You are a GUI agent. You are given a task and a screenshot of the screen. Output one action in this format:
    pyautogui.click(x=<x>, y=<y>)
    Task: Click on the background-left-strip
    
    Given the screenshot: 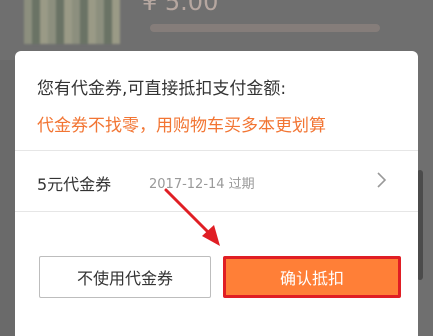 What is the action you would take?
    pyautogui.click(x=8, y=198)
    